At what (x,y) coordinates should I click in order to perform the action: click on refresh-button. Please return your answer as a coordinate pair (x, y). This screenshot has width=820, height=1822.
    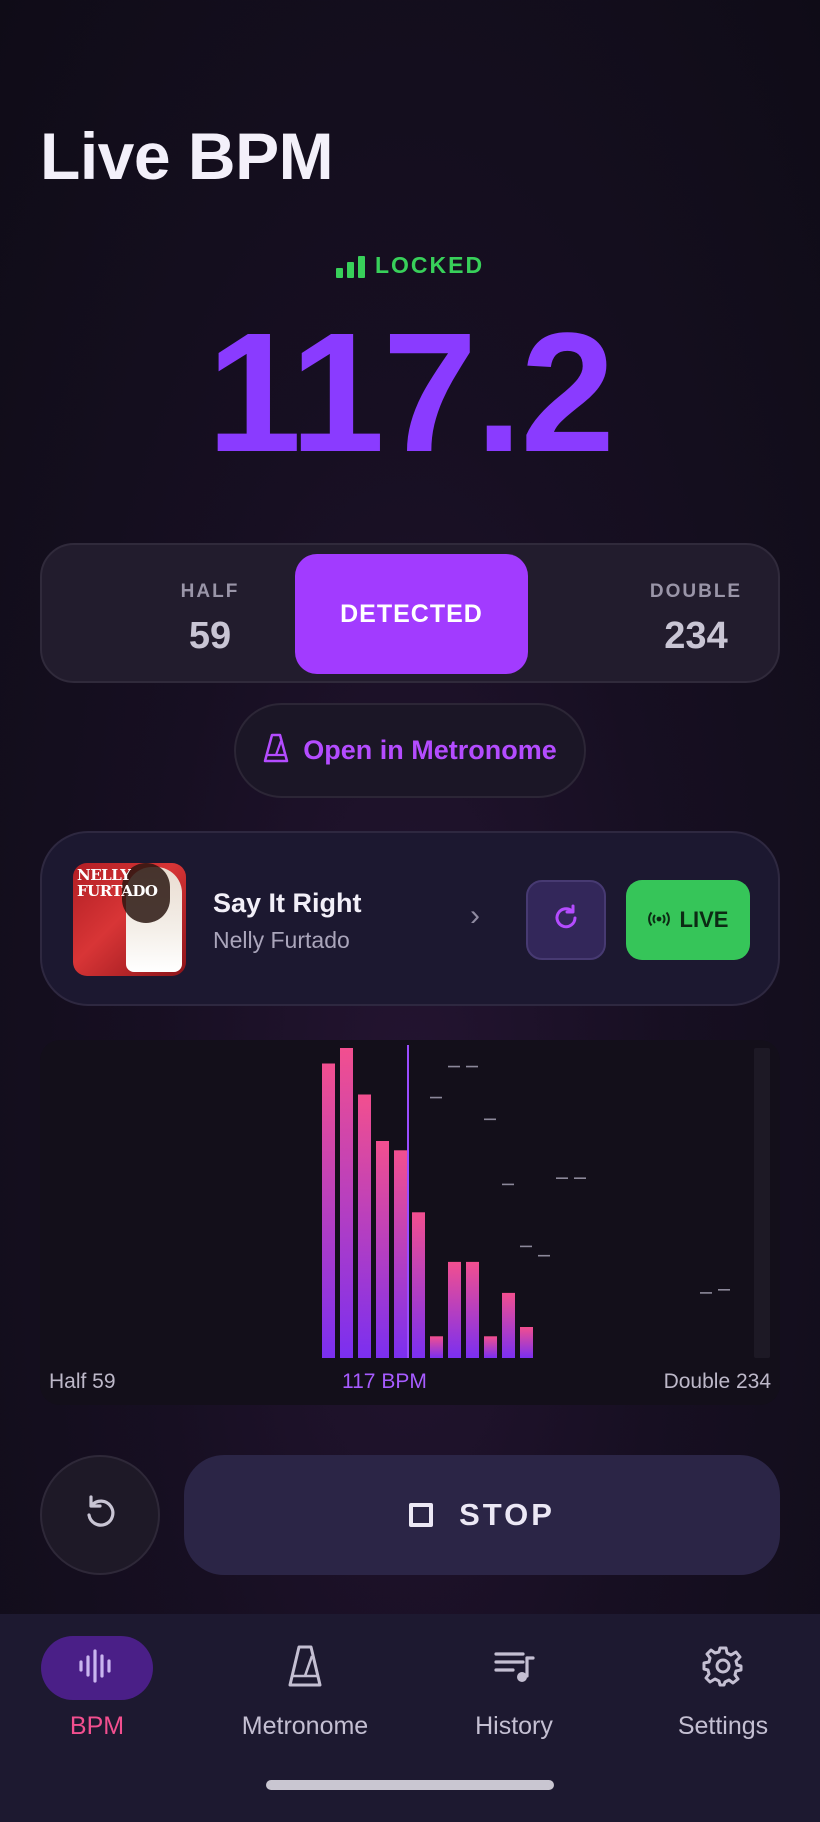
    Looking at the image, I should click on (566, 920).